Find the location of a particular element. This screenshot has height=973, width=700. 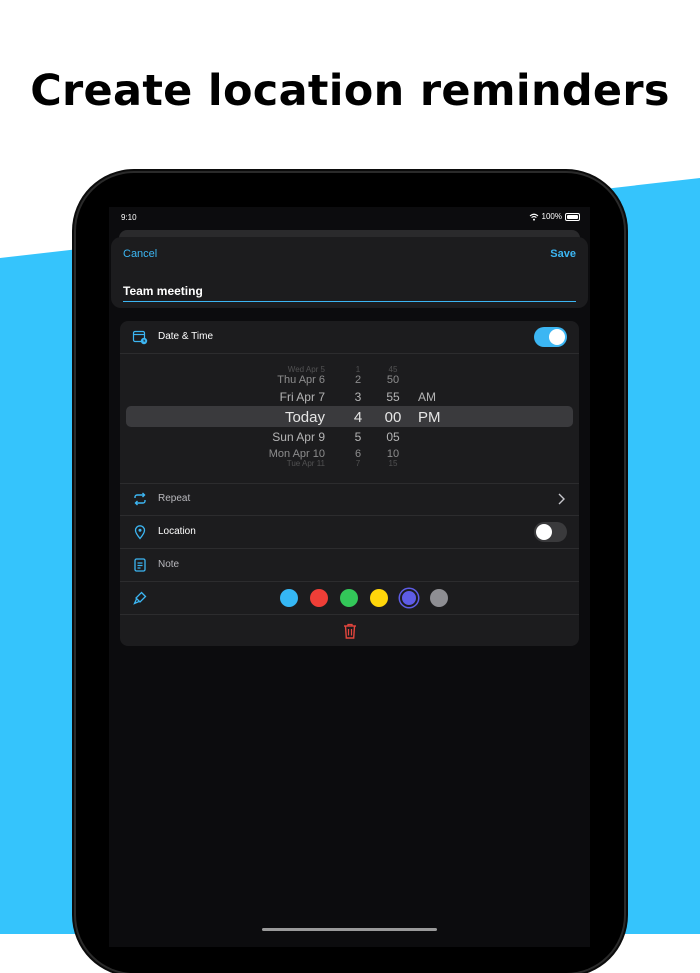

chevron-right-icon is located at coordinates (561, 499).